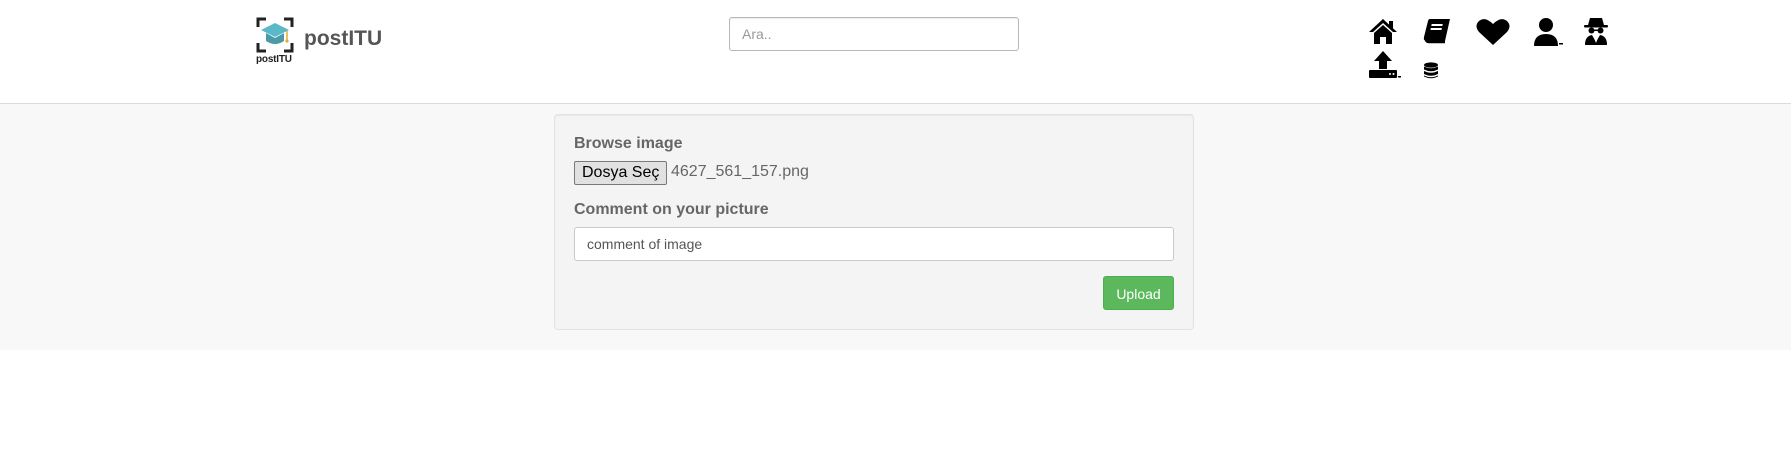 The image size is (1791, 462). I want to click on brand-name: postITU, so click(343, 38).